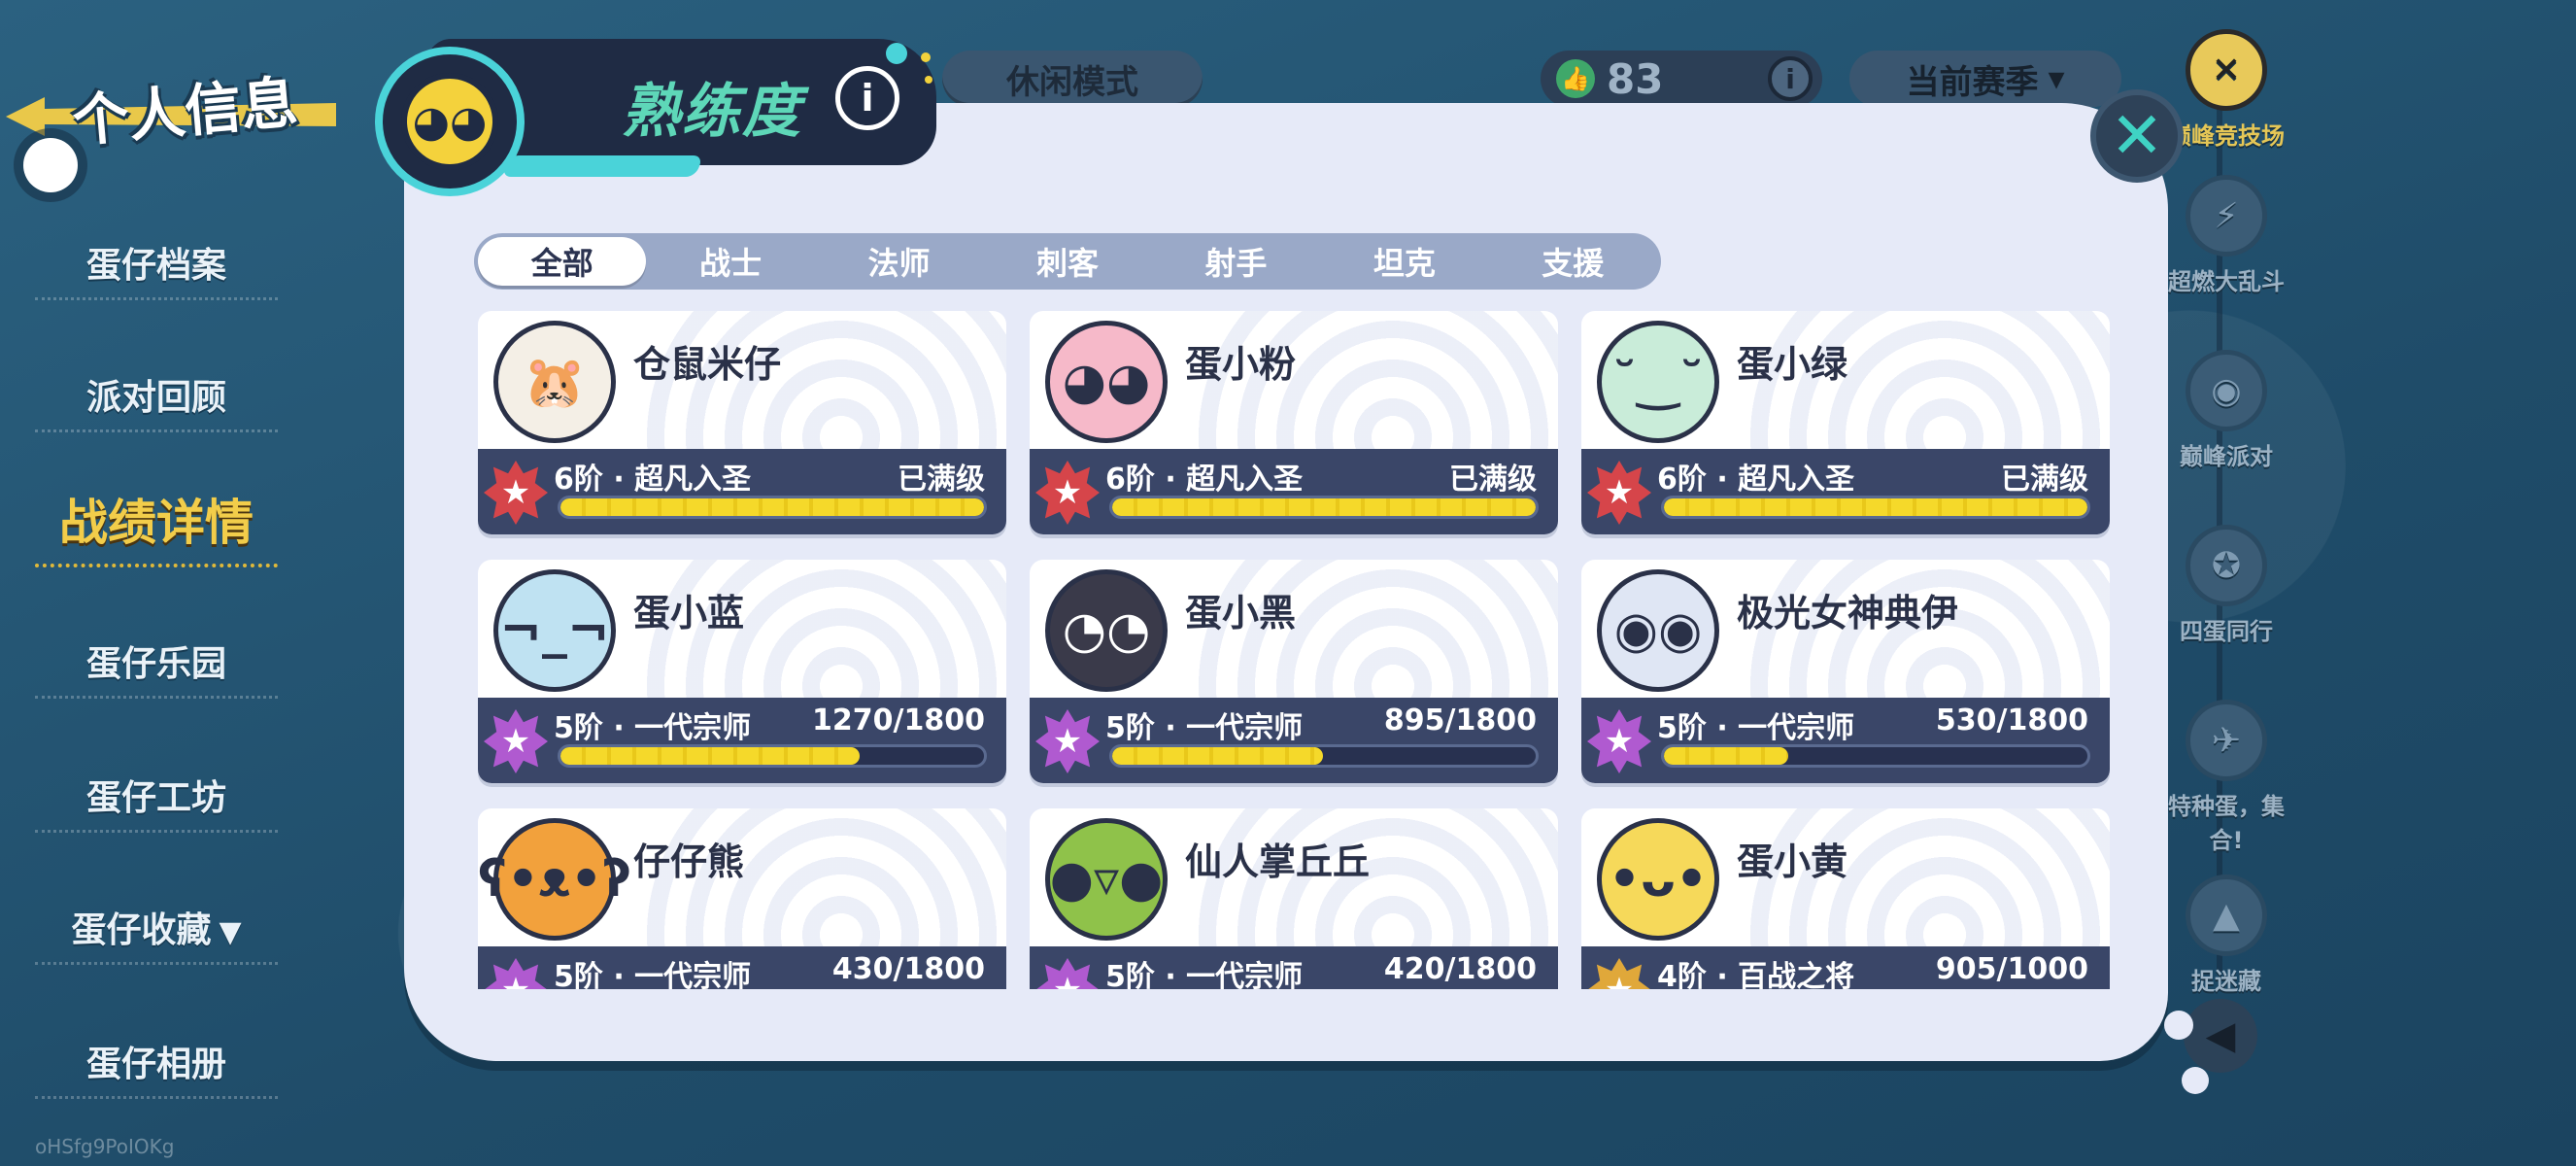  I want to click on sidebar-item-battle-record: 战绩详情, so click(156, 525).